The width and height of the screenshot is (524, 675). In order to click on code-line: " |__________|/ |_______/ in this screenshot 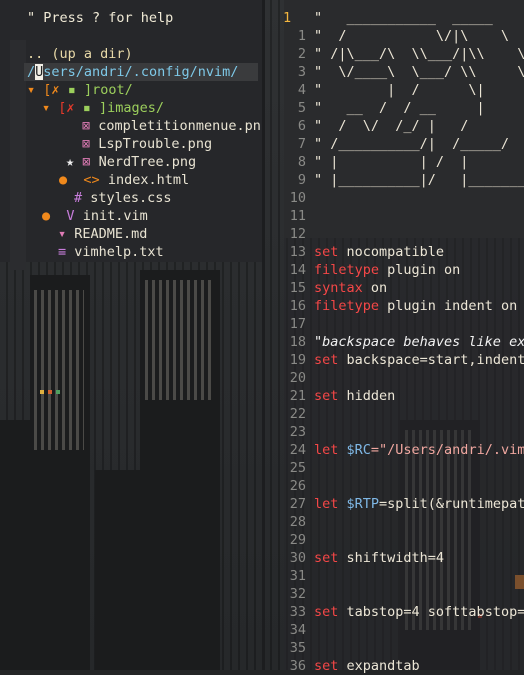, I will do `click(419, 180)`.